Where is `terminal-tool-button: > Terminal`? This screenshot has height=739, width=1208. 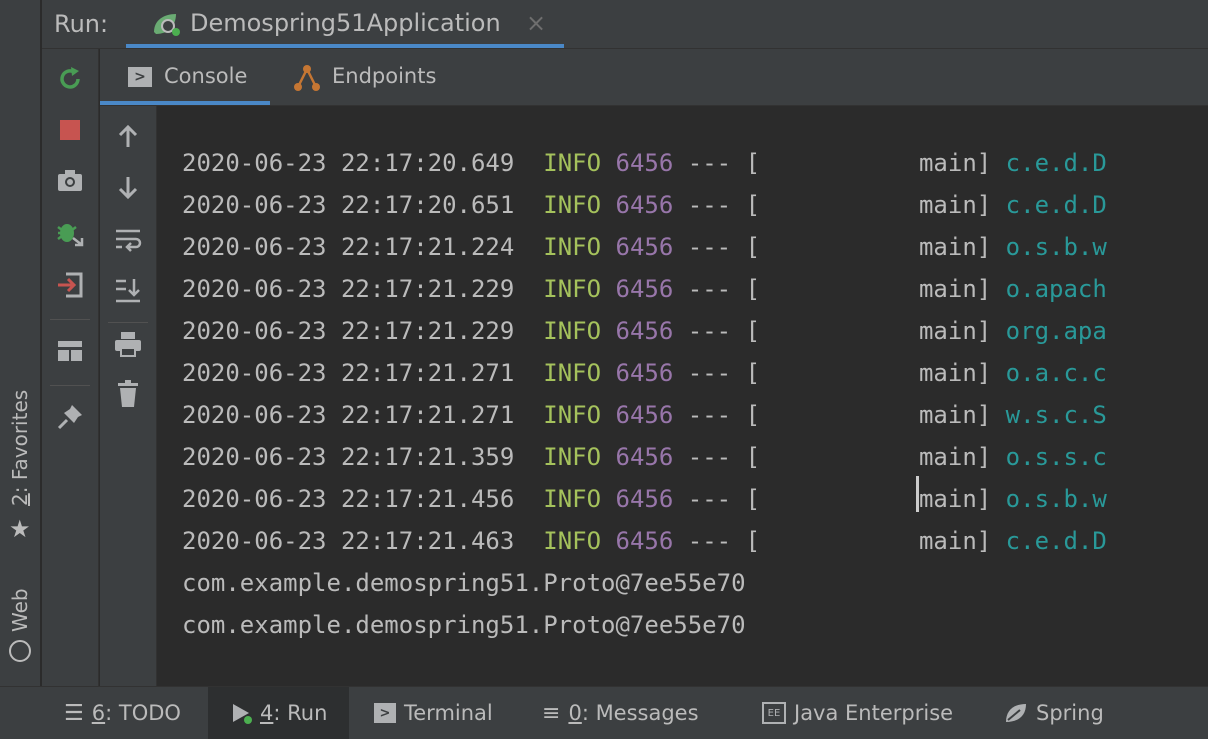 terminal-tool-button: > Terminal is located at coordinates (433, 713).